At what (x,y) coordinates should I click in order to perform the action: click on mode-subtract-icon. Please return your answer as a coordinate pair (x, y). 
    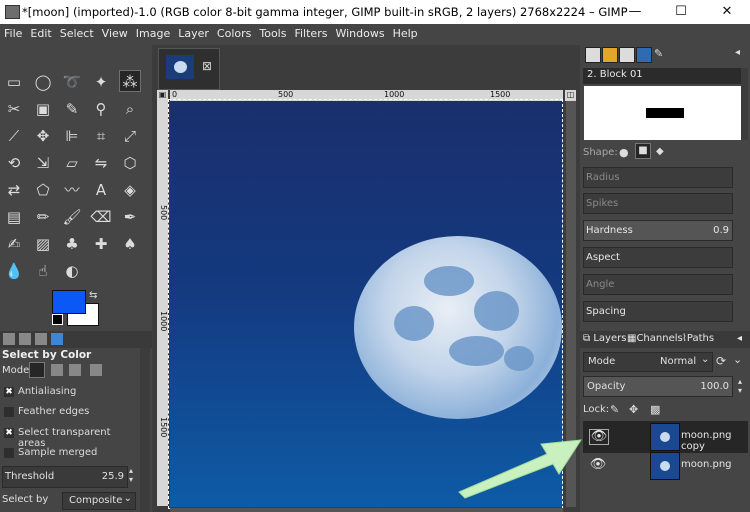
    Looking at the image, I should click on (75, 370).